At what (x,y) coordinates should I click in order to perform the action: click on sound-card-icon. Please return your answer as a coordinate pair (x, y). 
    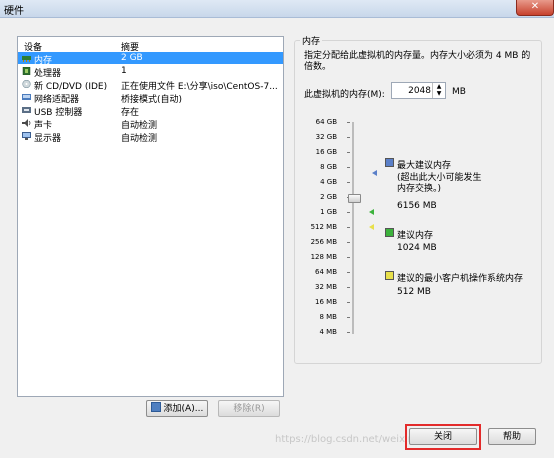
    Looking at the image, I should click on (26, 123).